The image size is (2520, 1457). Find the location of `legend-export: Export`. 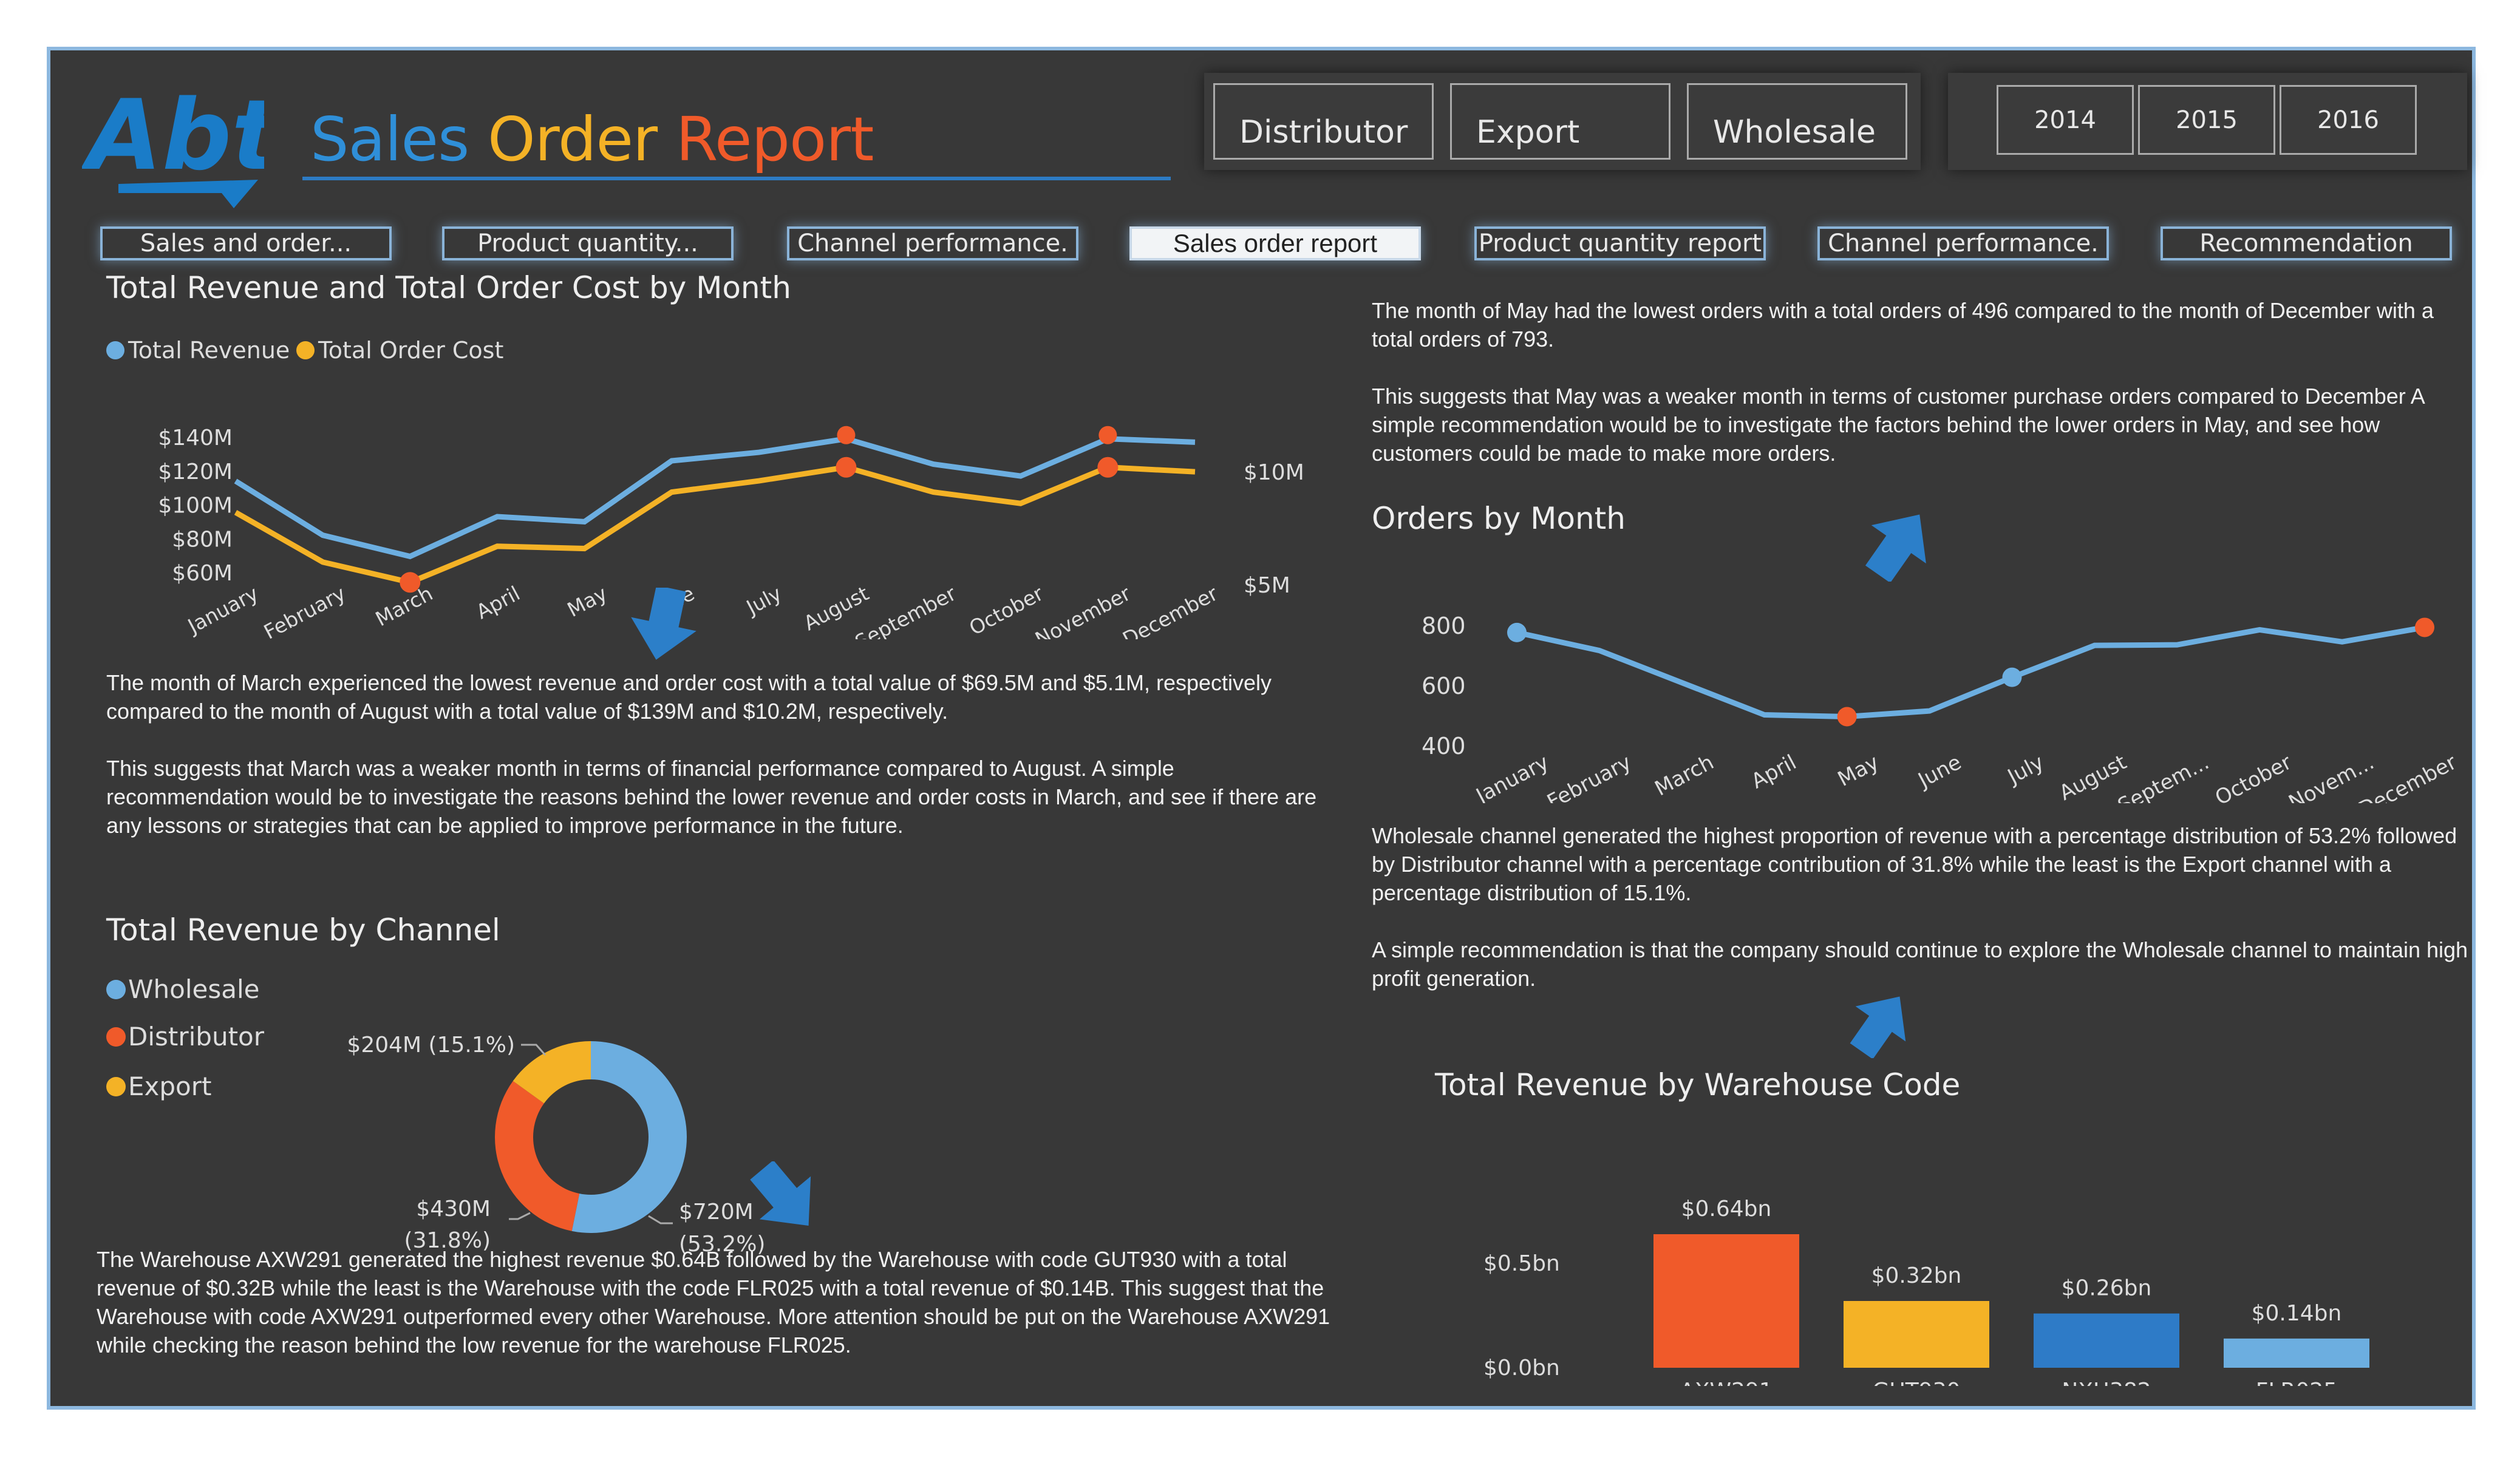

legend-export: Export is located at coordinates (158, 1086).